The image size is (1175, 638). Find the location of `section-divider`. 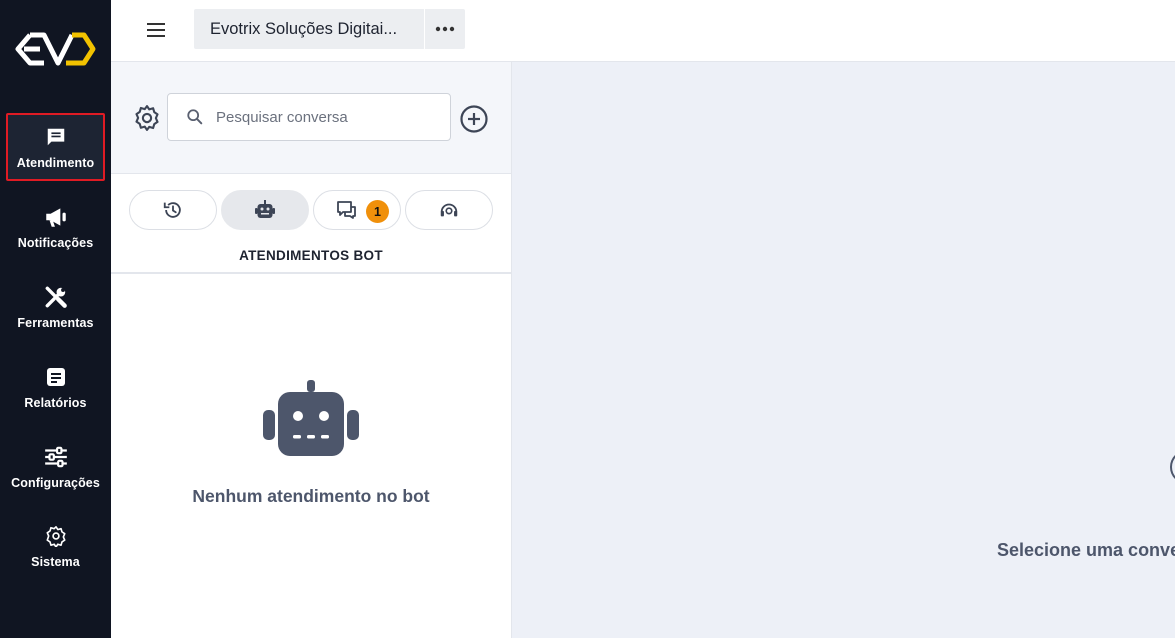

section-divider is located at coordinates (311, 273).